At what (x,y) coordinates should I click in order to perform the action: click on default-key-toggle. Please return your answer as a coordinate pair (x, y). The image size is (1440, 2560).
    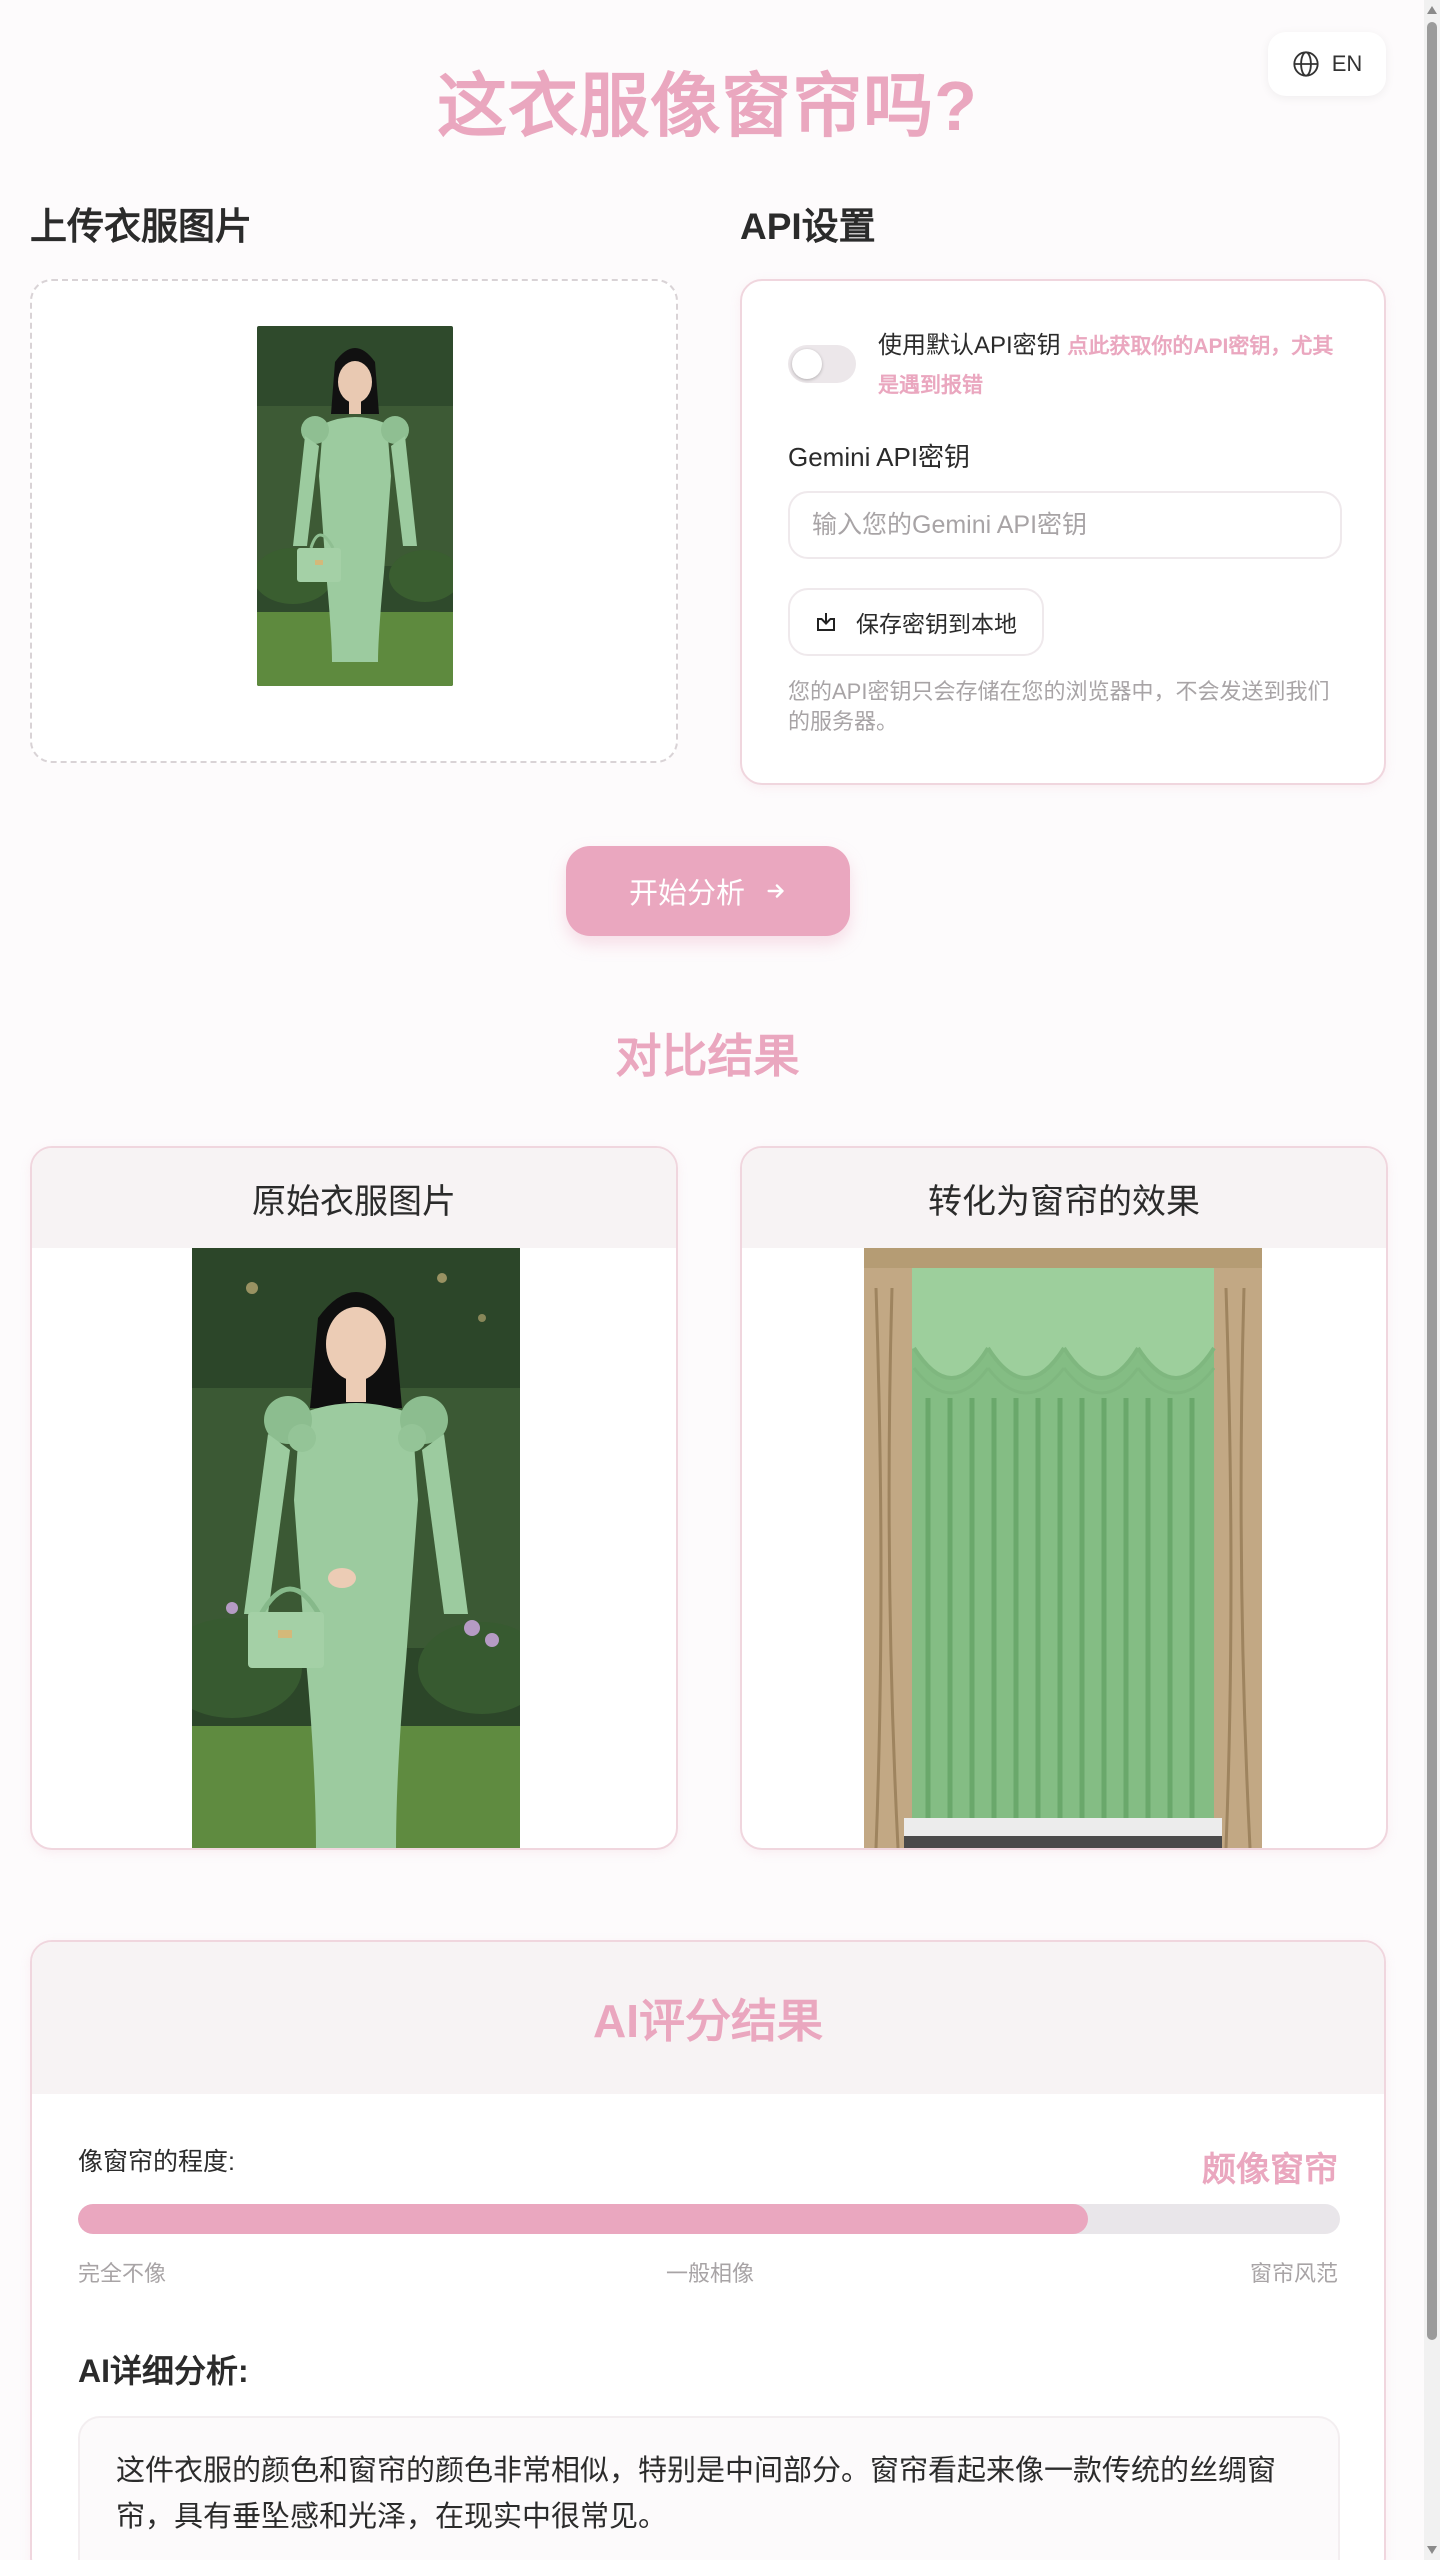
    Looking at the image, I should click on (822, 364).